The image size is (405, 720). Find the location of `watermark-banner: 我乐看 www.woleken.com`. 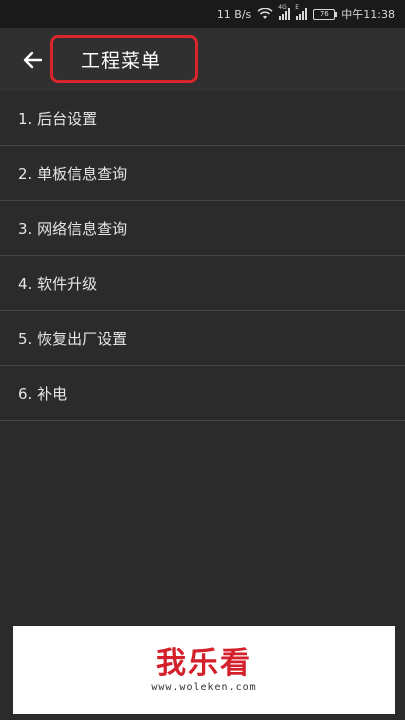

watermark-banner: 我乐看 www.woleken.com is located at coordinates (204, 670).